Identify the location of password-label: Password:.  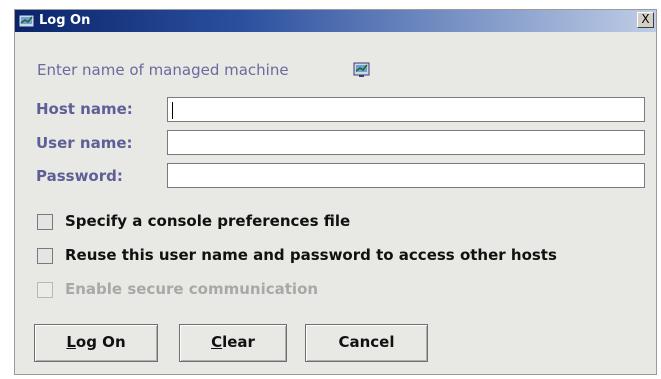
(79, 176).